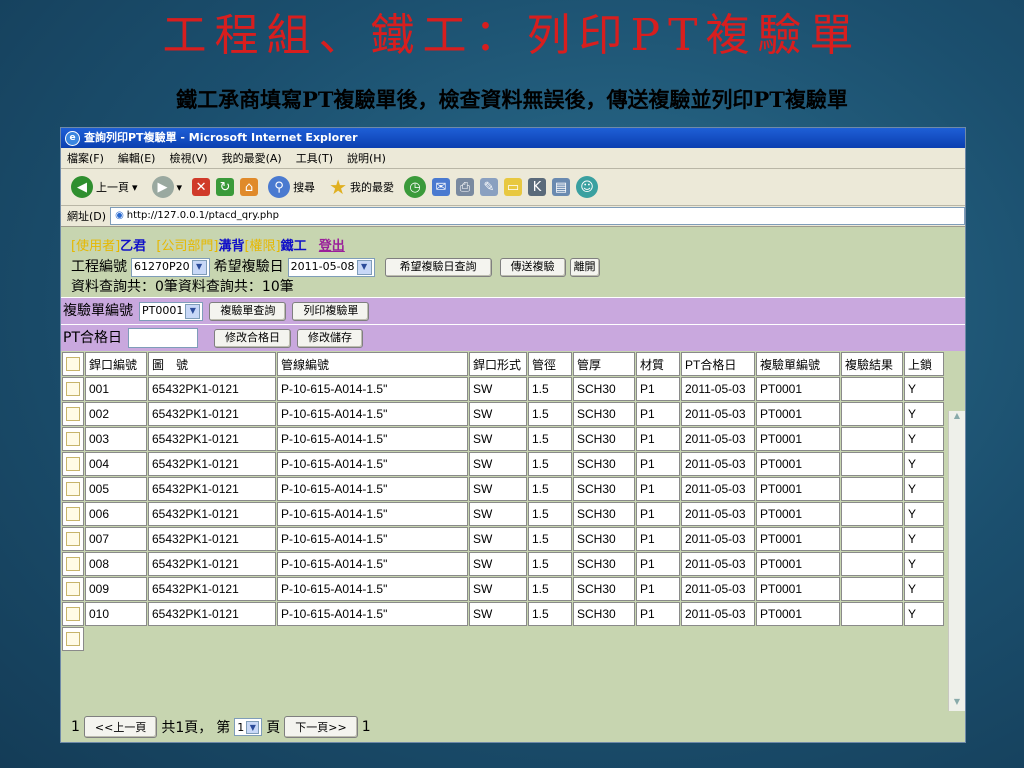  I want to click on logout-link: 登出, so click(332, 246).